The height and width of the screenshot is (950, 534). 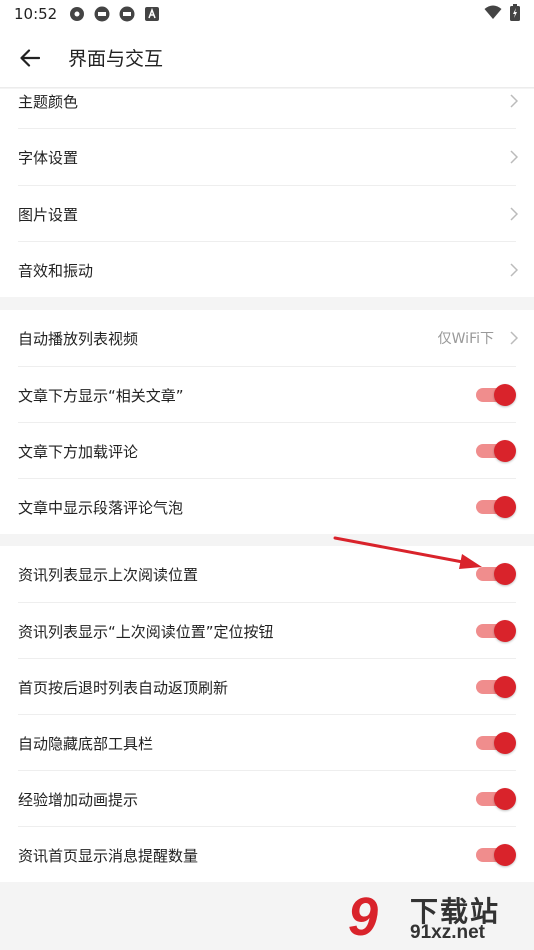 I want to click on setting-label: 主题颜色, so click(x=48, y=101).